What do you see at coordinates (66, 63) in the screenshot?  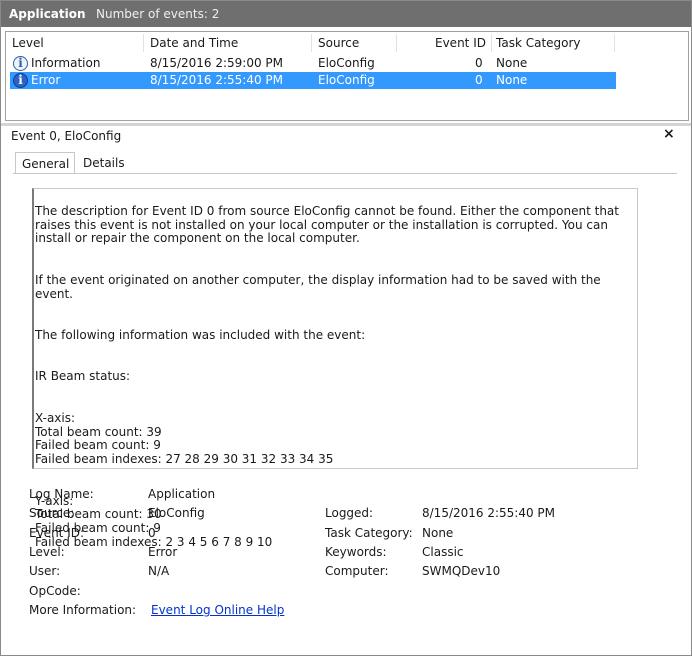 I see `event-level: Information` at bounding box center [66, 63].